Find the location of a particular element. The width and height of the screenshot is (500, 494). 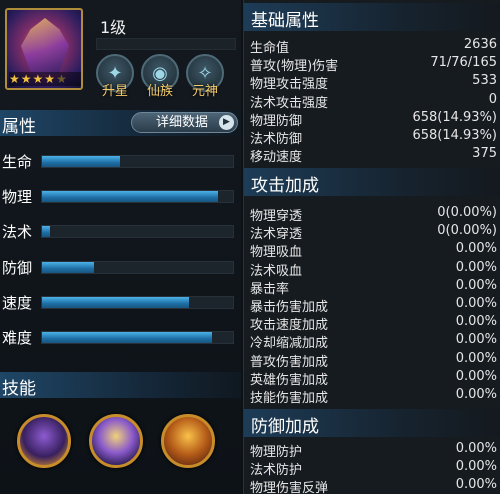

stat-kv-value: 658(14.93%) is located at coordinates (454, 117).